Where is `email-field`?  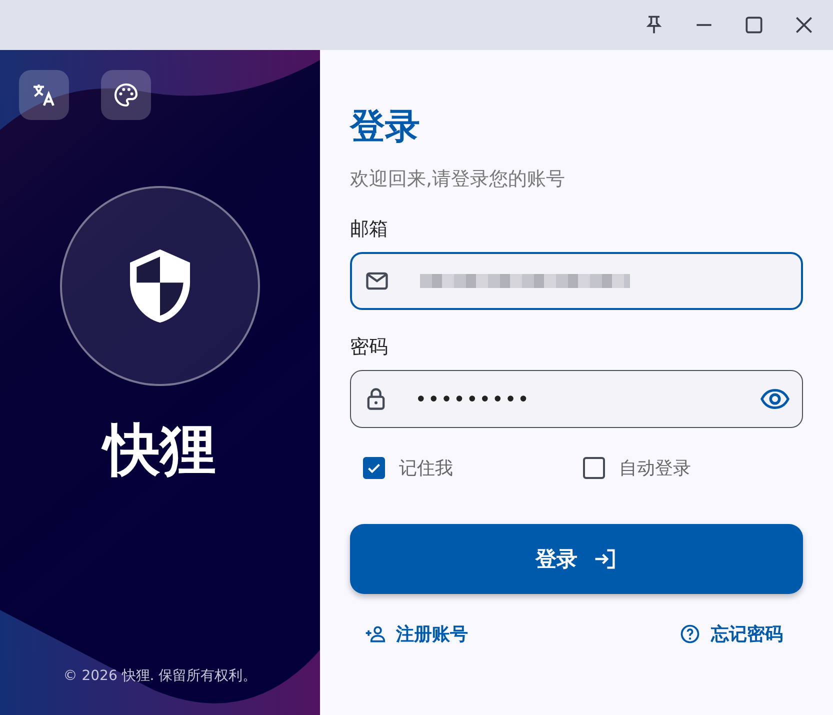 email-field is located at coordinates (576, 281).